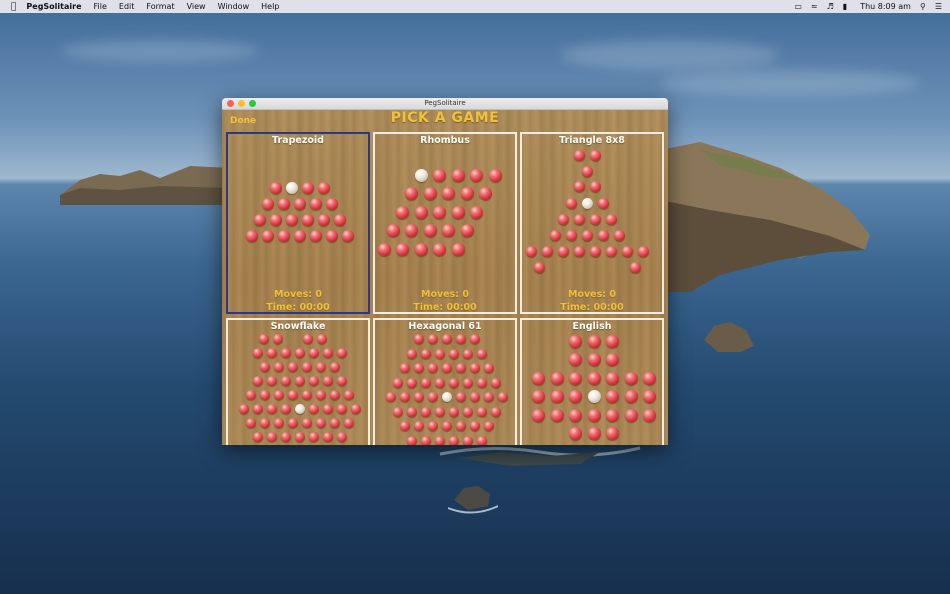 The width and height of the screenshot is (950, 594). Describe the element at coordinates (592, 294) in the screenshot. I see `moves-counter: Moves: 0` at that location.